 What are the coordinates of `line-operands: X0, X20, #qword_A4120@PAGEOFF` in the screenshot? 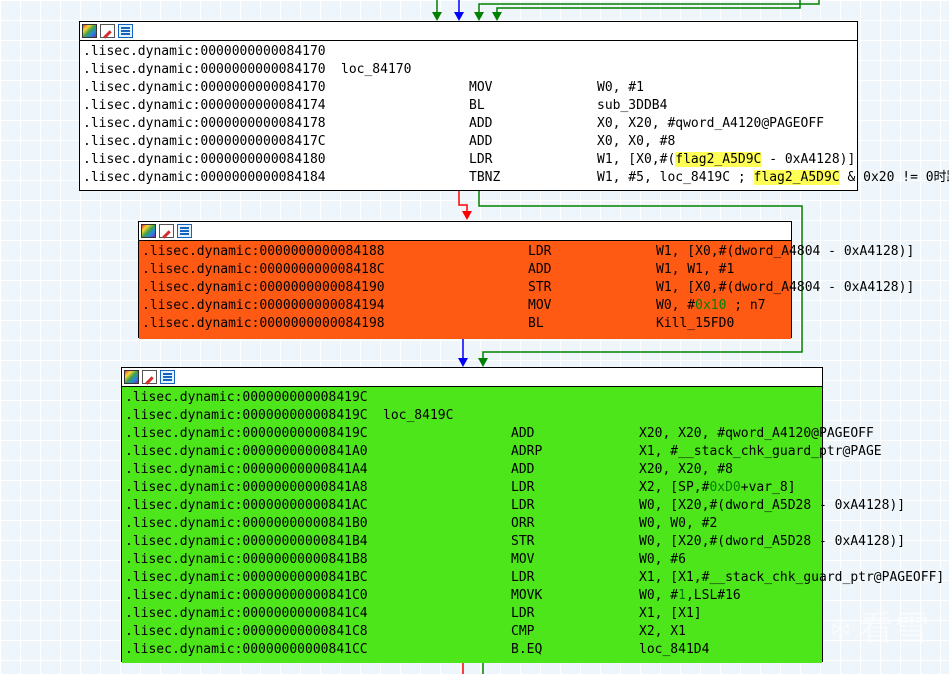 It's located at (710, 123).